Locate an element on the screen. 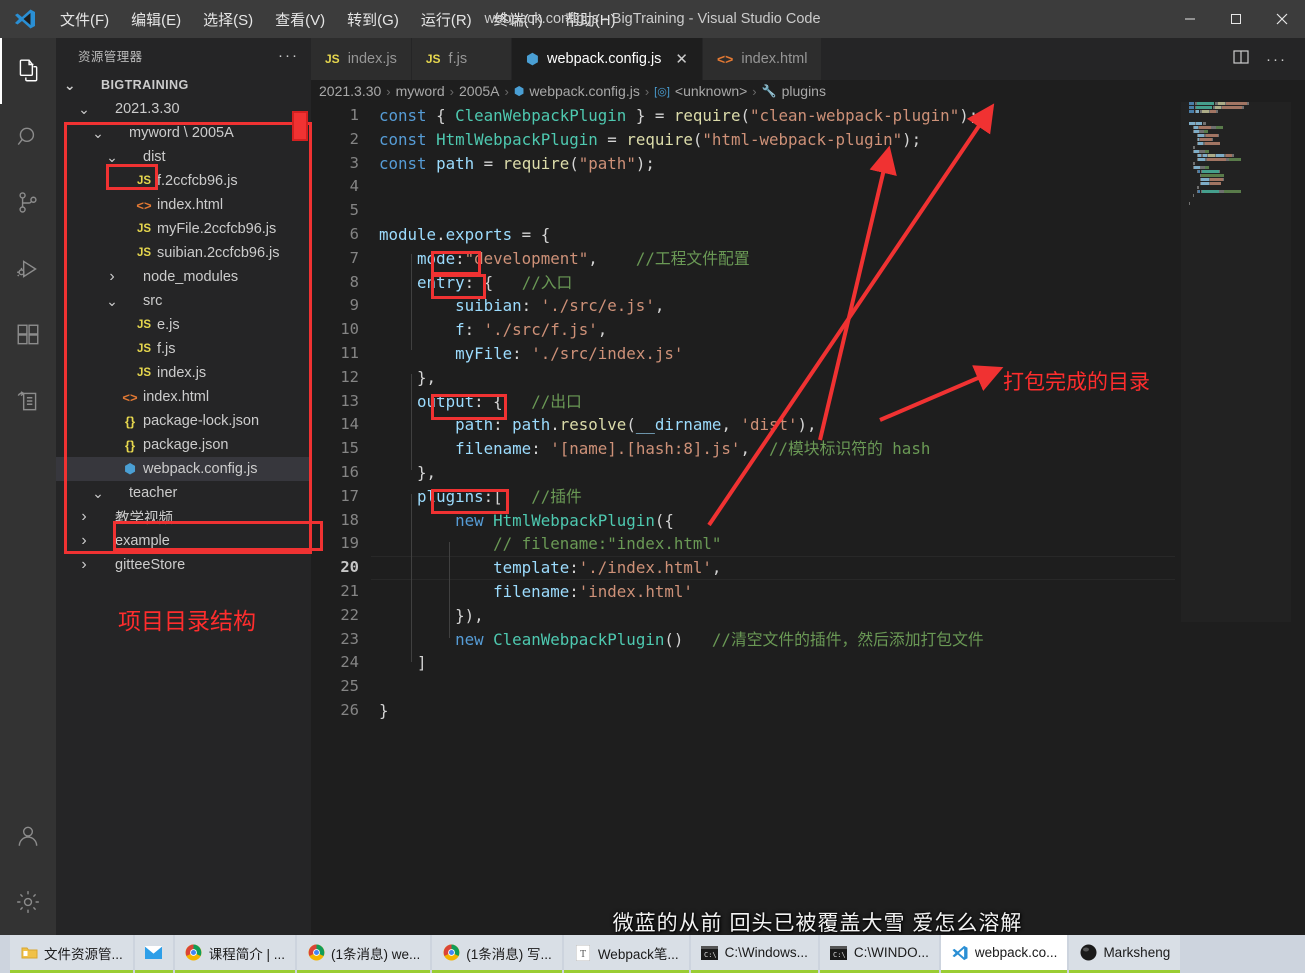 The image size is (1305, 973). tab-f-js: JS f.js is located at coordinates (461, 59).